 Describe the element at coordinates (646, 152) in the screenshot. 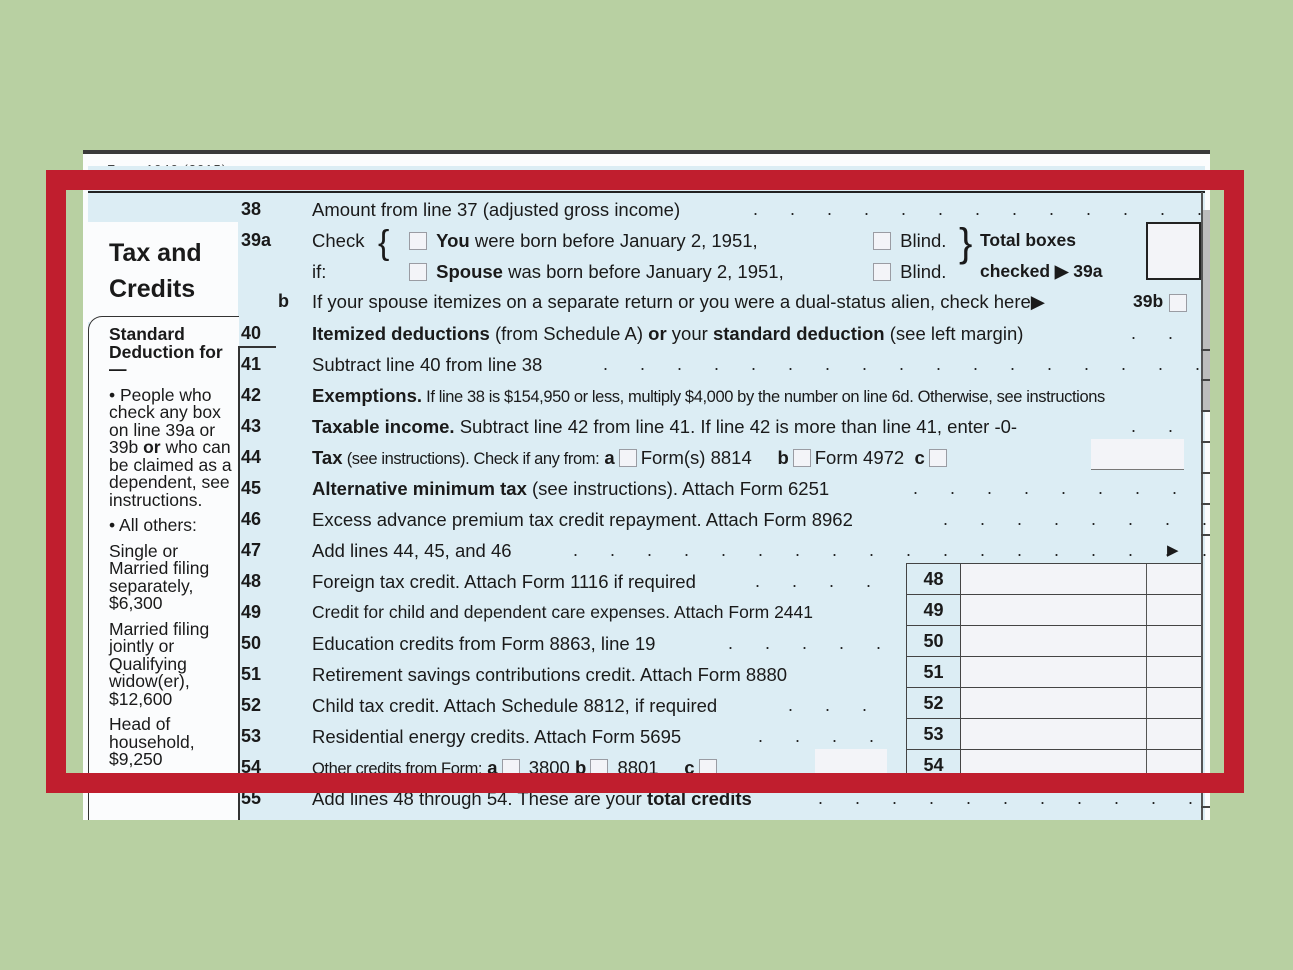

I see `form-top-rule` at that location.